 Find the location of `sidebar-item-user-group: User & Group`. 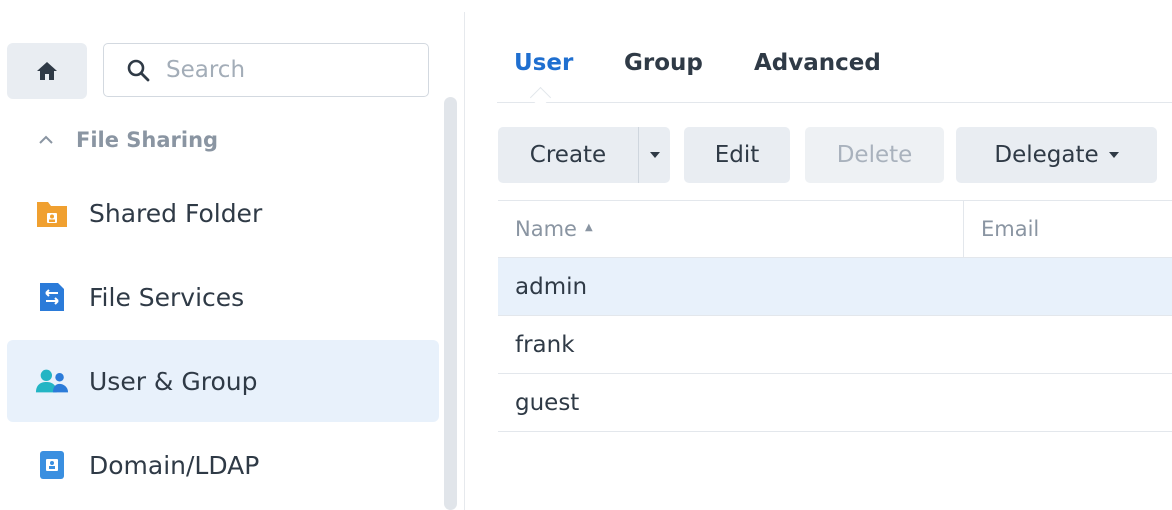

sidebar-item-user-group: User & Group is located at coordinates (223, 381).